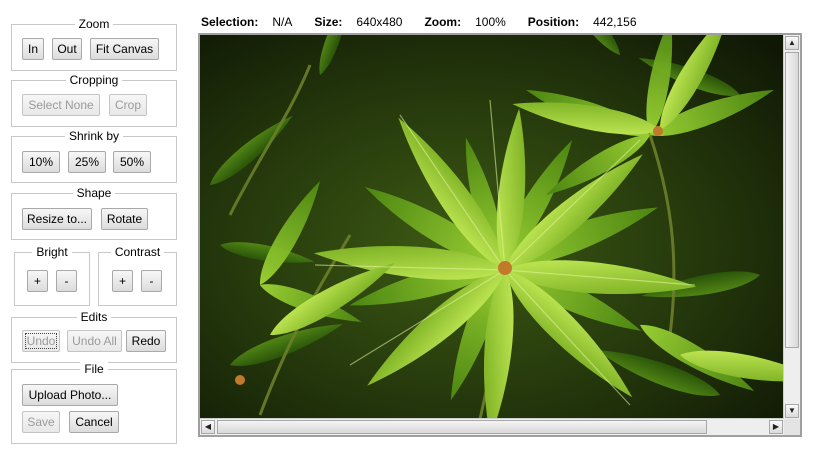  Describe the element at coordinates (94, 24) in the screenshot. I see `zoom-group-title: Zoom` at that location.